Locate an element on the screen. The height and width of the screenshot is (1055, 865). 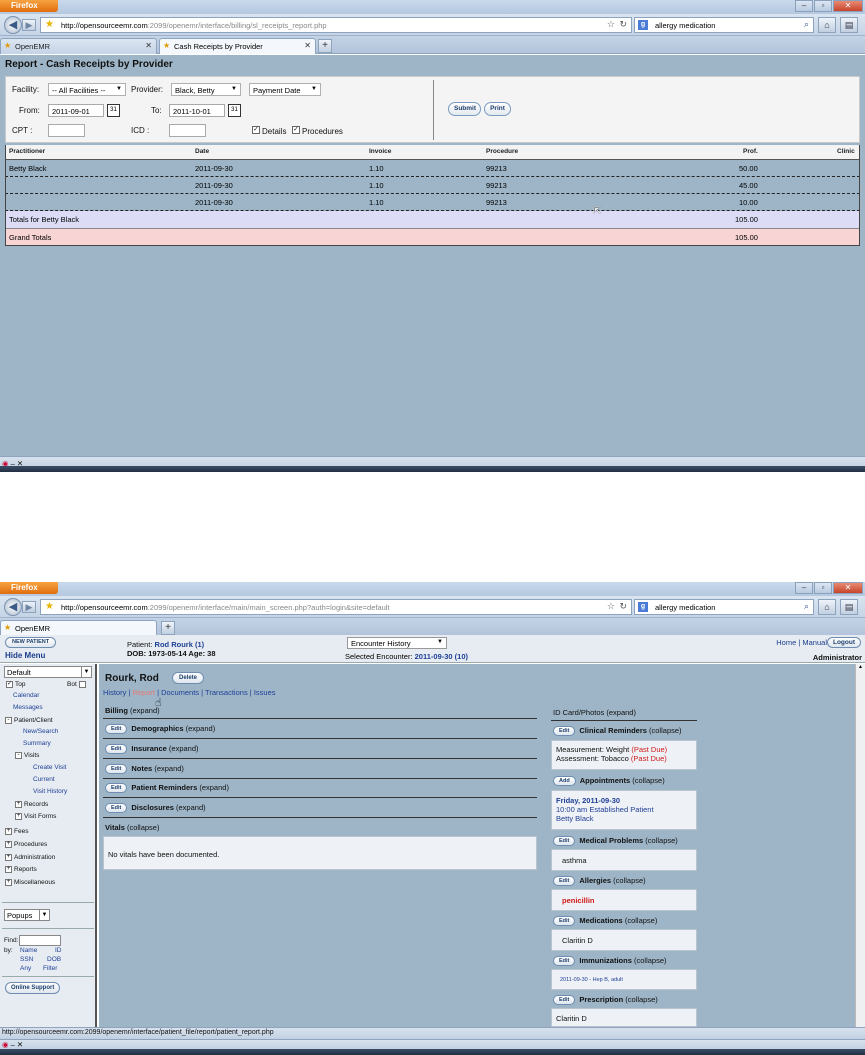
nav-summary: Summary is located at coordinates (37, 743).